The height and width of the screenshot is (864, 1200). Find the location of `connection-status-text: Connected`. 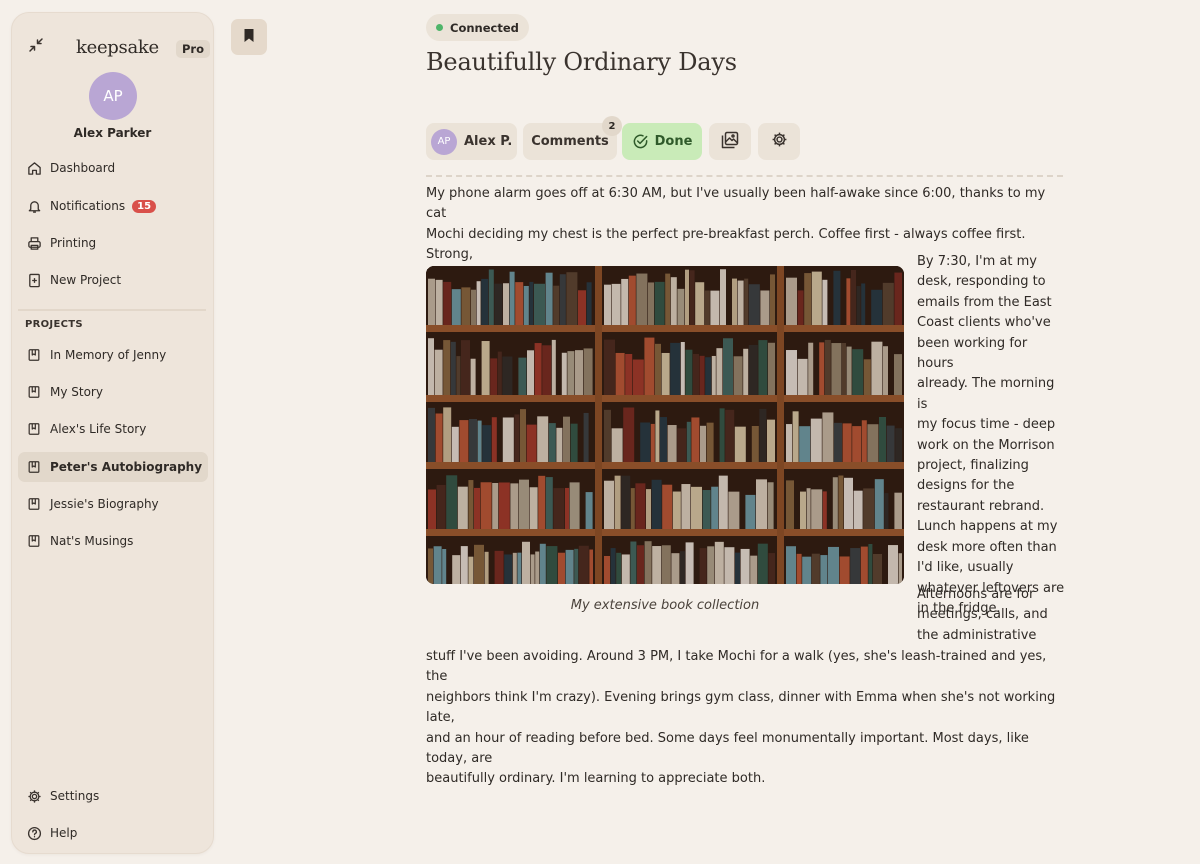

connection-status-text: Connected is located at coordinates (484, 27).